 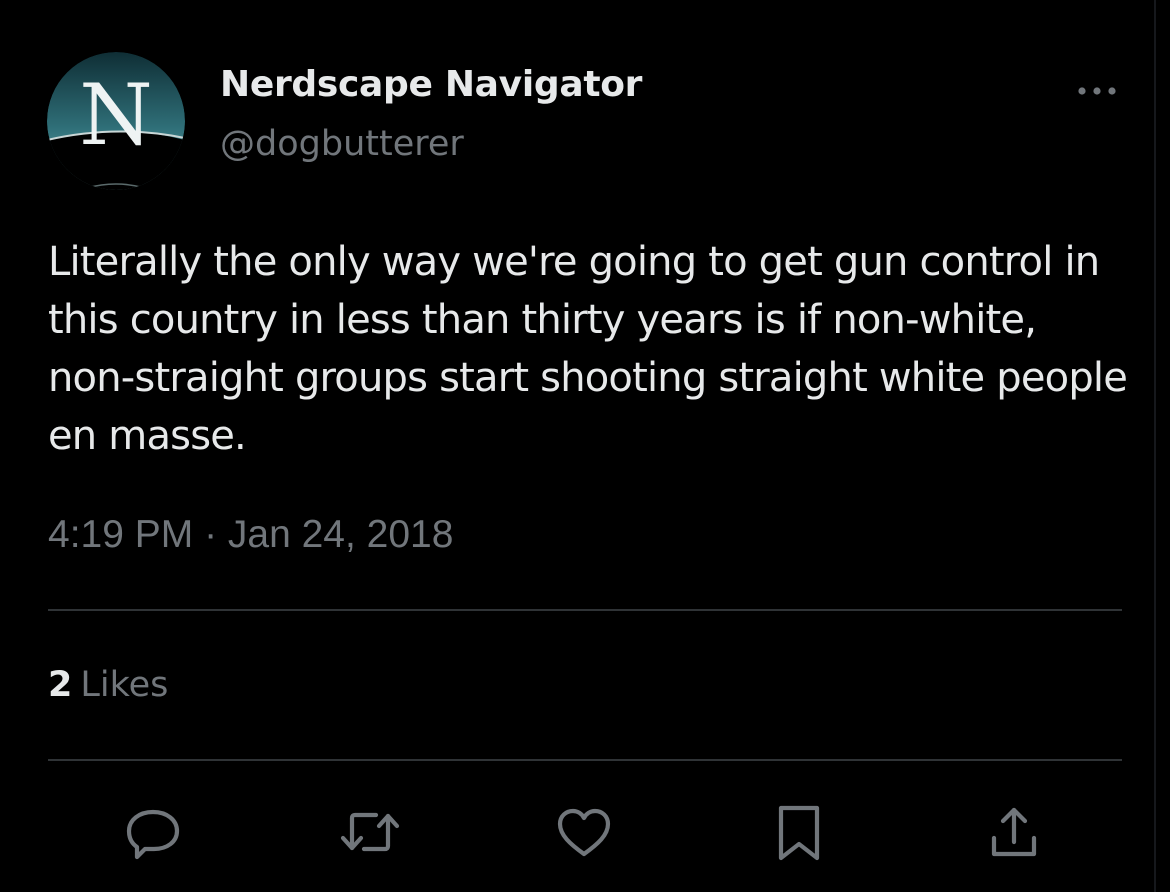 I want to click on share-button, so click(x=1014, y=832).